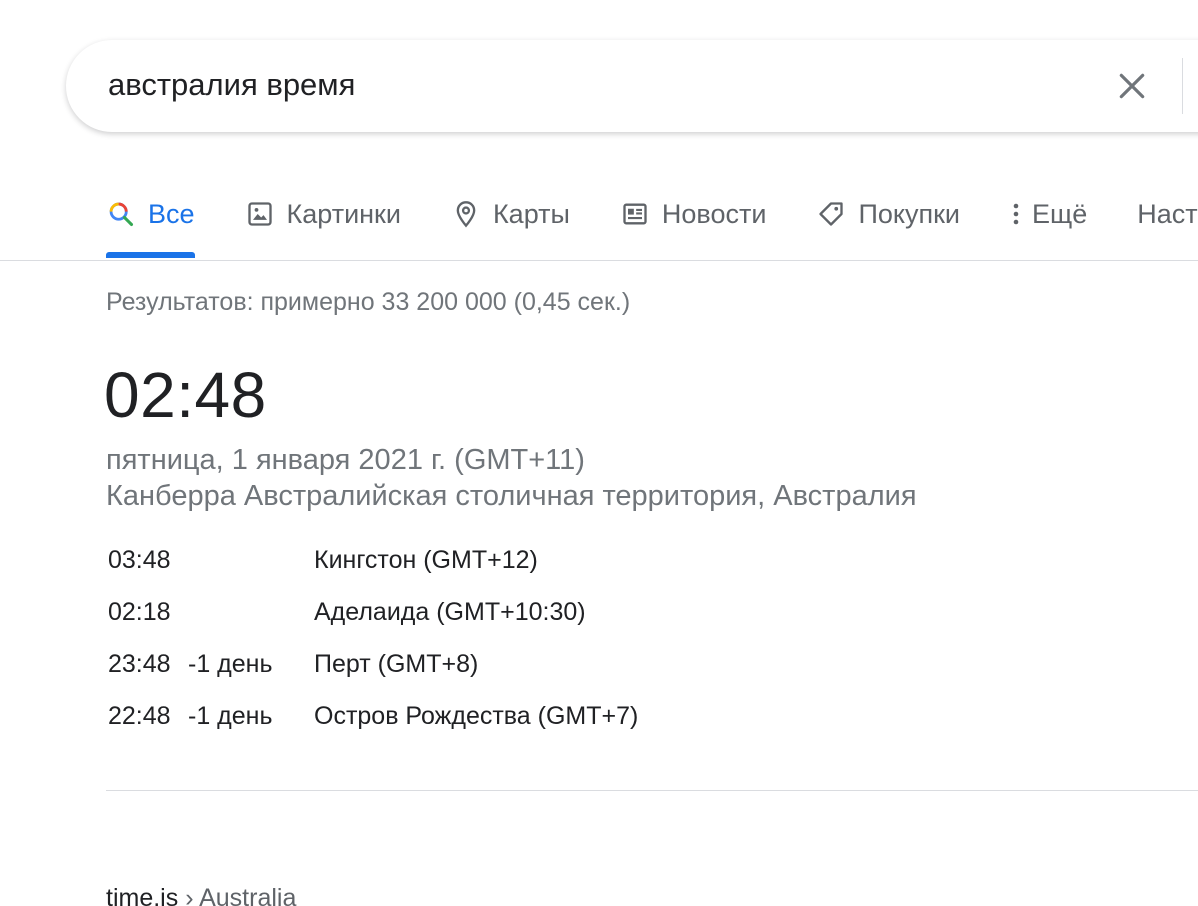 This screenshot has height=906, width=1198. What do you see at coordinates (450, 612) in the screenshot?
I see `zone-name: Аделаида (GMT+10:30)` at bounding box center [450, 612].